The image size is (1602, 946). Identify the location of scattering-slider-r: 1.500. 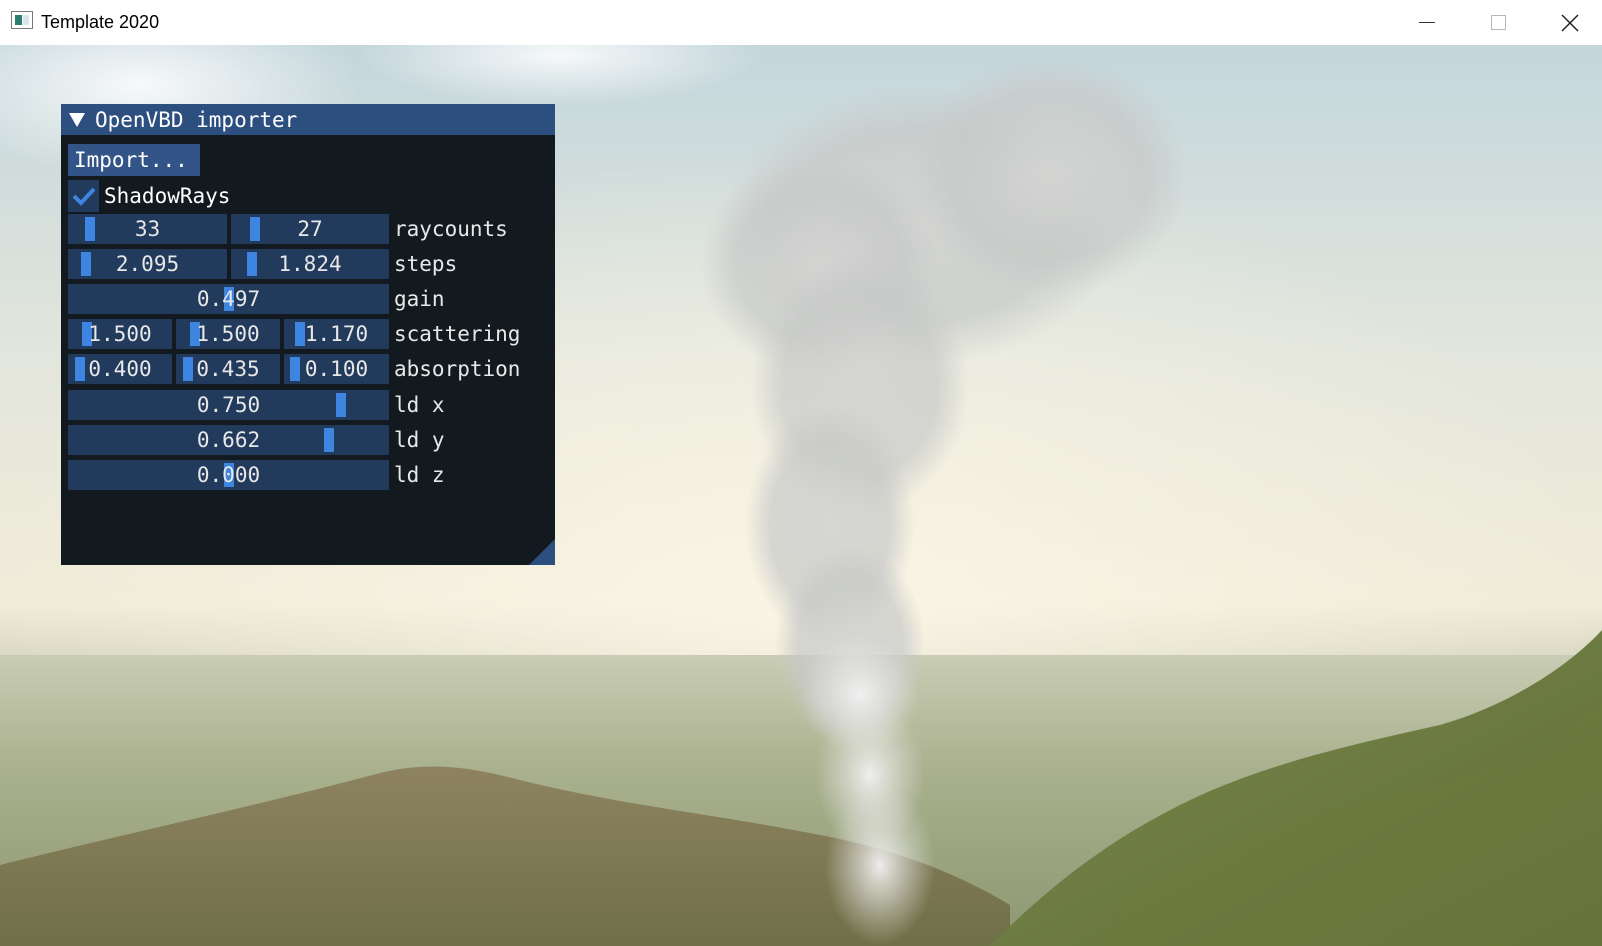
(120, 334).